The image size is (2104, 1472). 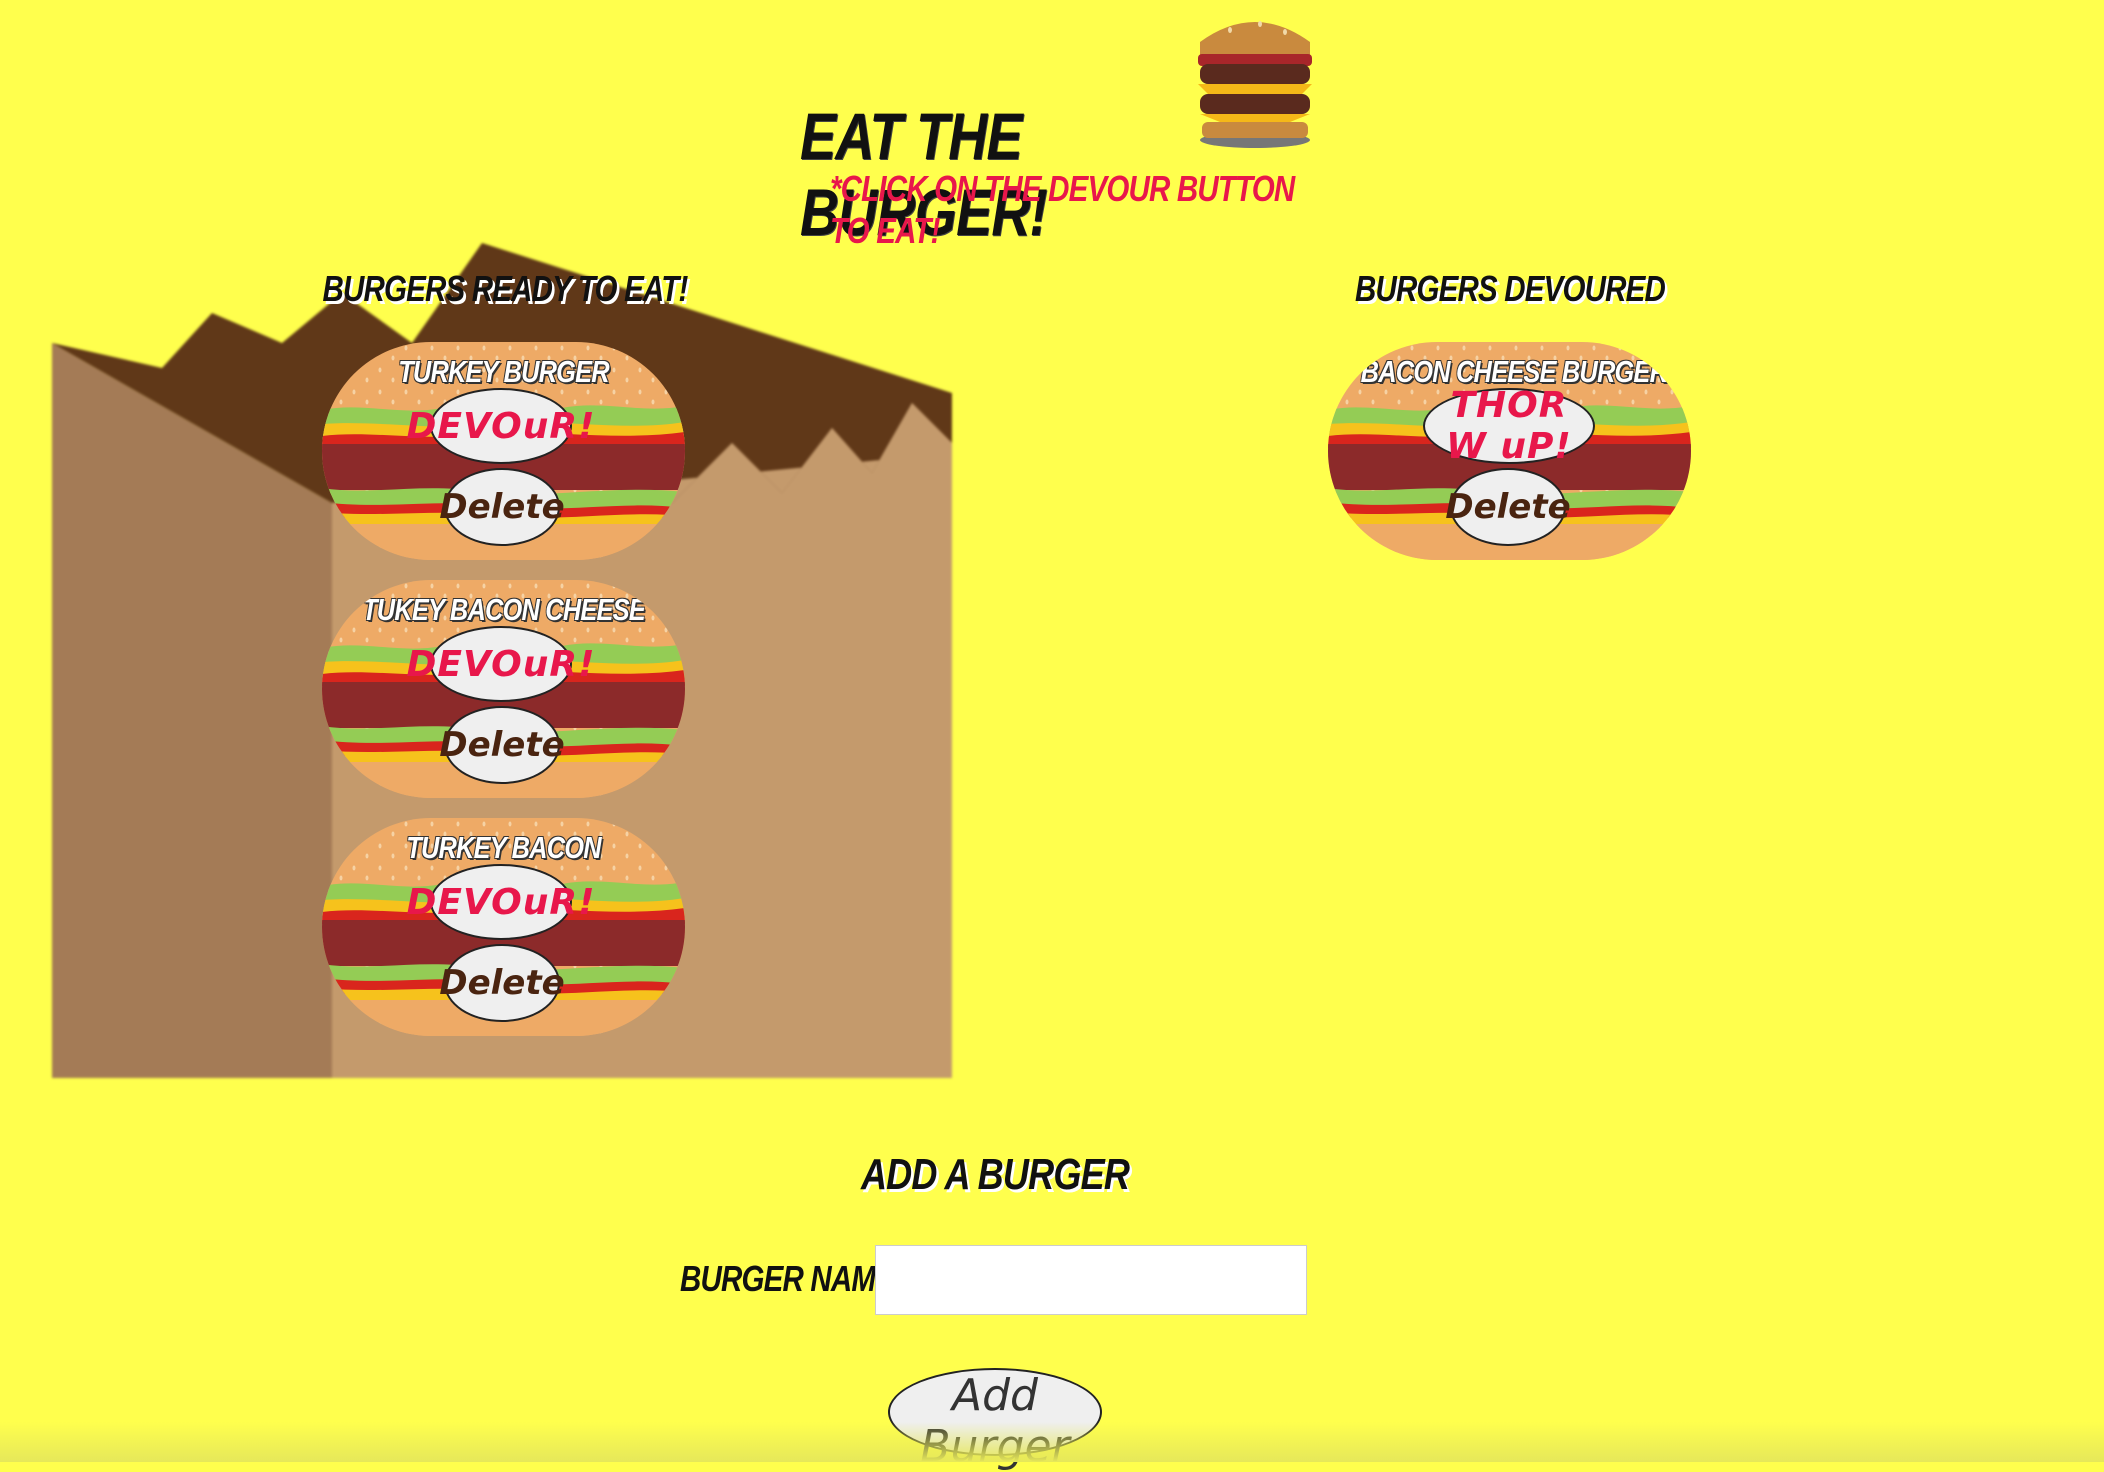 I want to click on instructions-text: *Click on the devour button to eat!, so click(x=1062, y=209).